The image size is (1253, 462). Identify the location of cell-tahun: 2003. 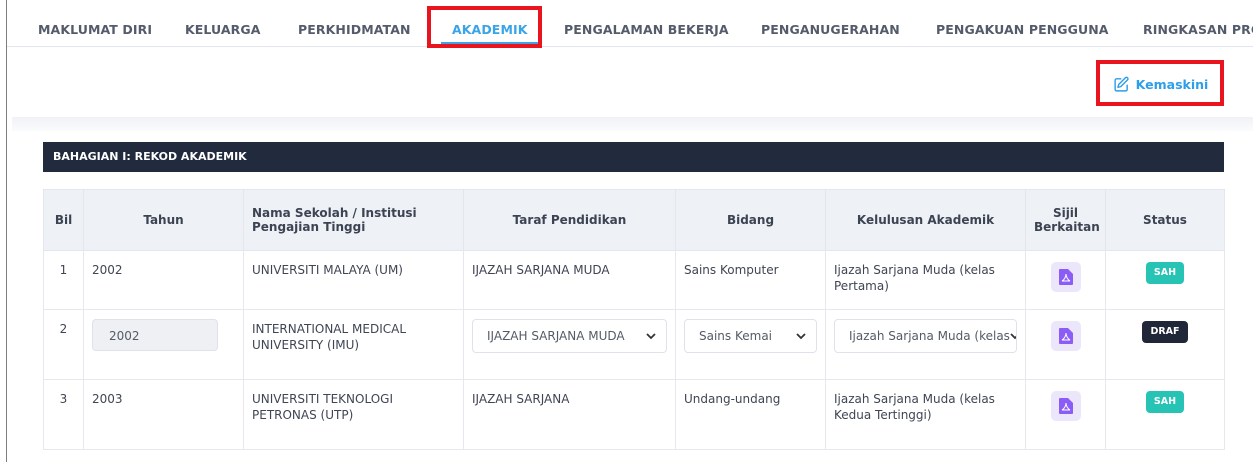
(163, 414).